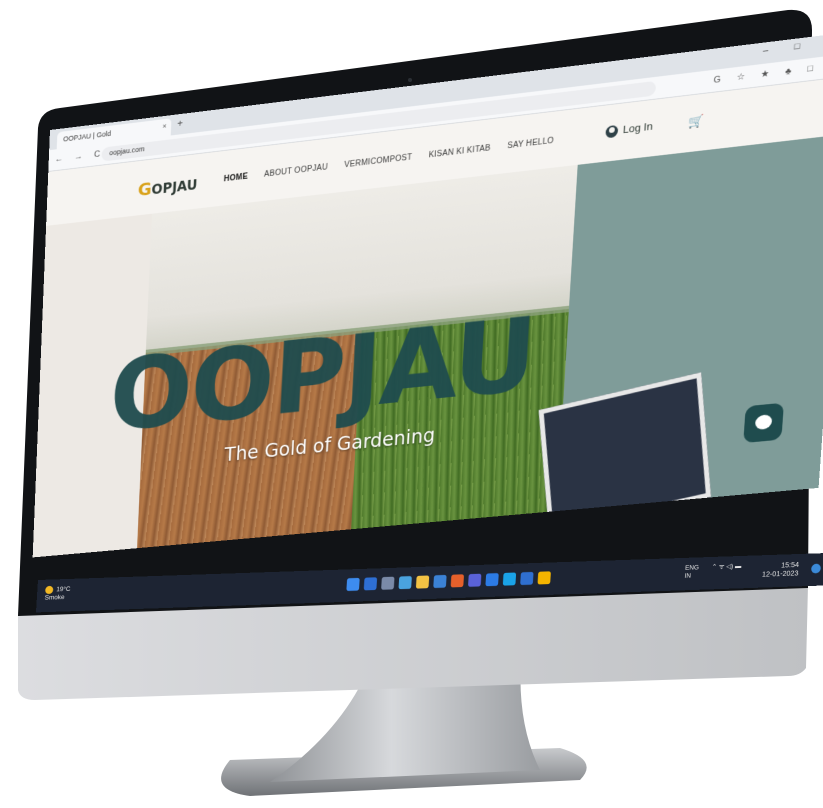 The image size is (823, 808). What do you see at coordinates (54, 597) in the screenshot?
I see `weather-label: Smoke` at bounding box center [54, 597].